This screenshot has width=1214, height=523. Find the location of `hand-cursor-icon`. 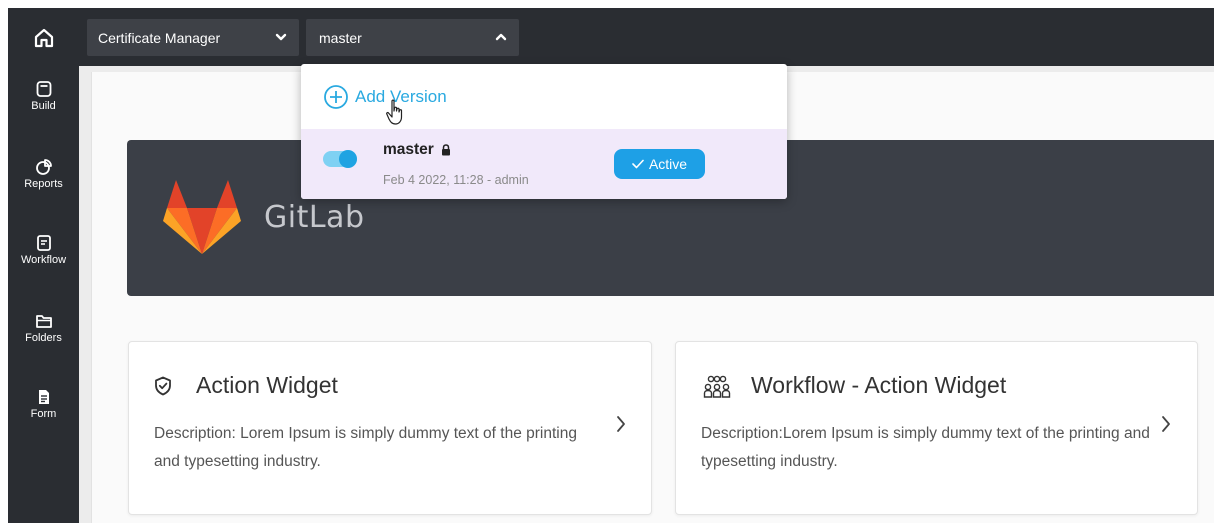

hand-cursor-icon is located at coordinates (394, 112).